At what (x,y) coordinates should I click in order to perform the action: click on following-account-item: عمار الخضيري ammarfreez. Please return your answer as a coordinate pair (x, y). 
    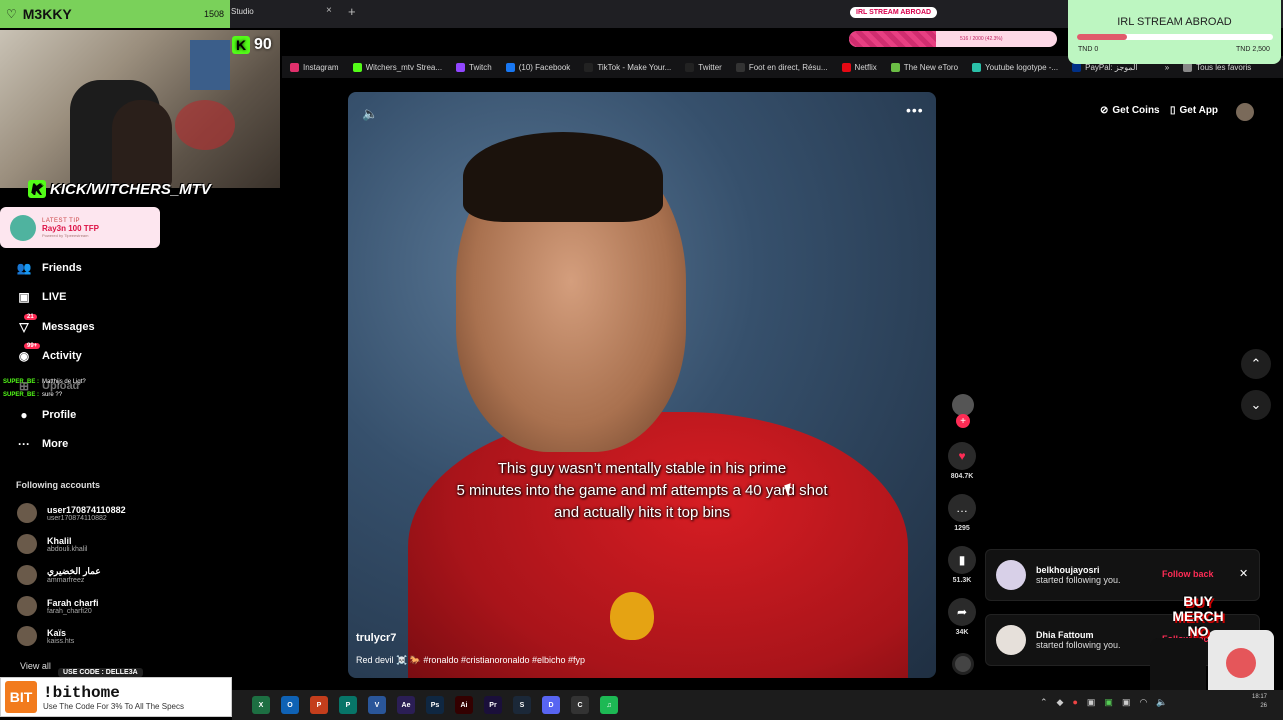
    Looking at the image, I should click on (59, 575).